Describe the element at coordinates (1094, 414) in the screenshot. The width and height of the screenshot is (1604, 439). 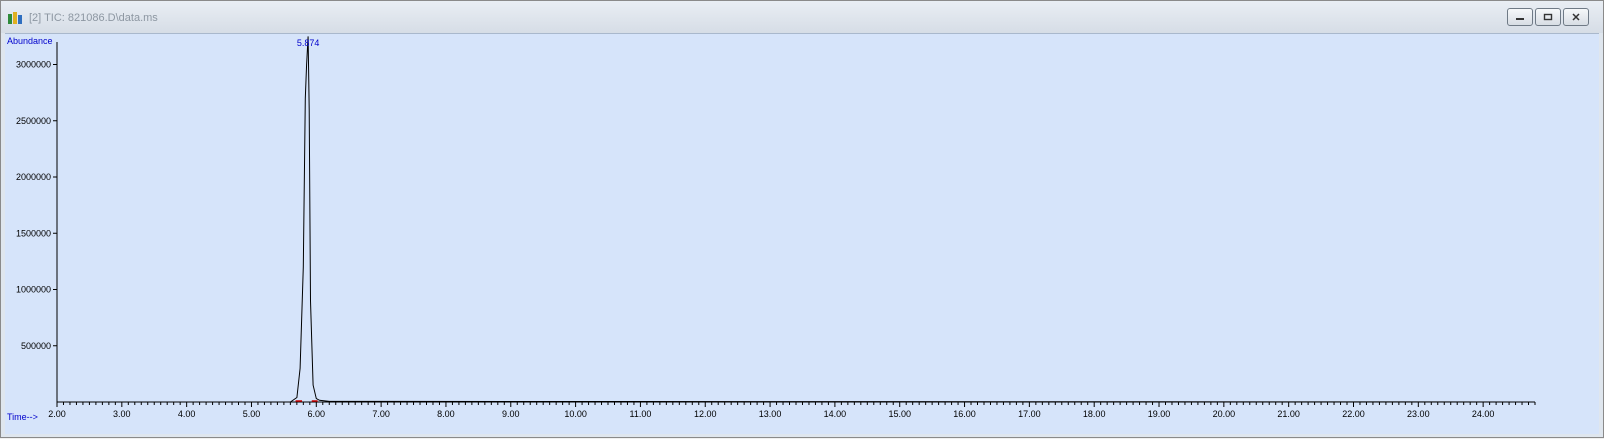
I see `x-tick-label: 18.00` at that location.